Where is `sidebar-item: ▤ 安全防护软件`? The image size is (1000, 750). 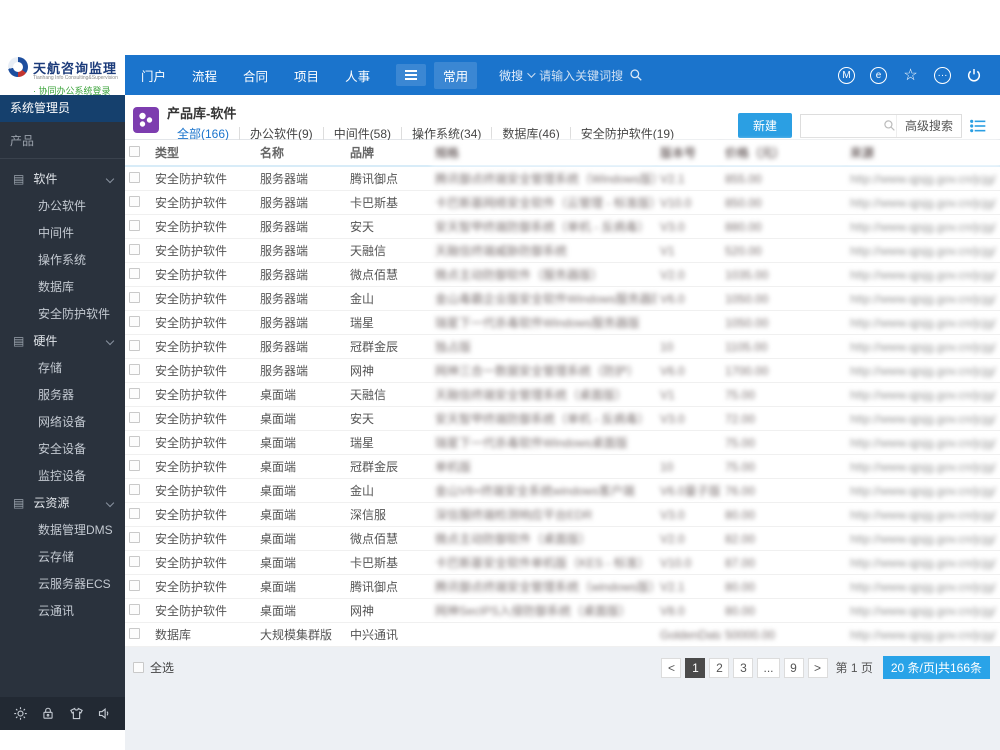 sidebar-item: ▤ 安全防护软件 is located at coordinates (62, 313).